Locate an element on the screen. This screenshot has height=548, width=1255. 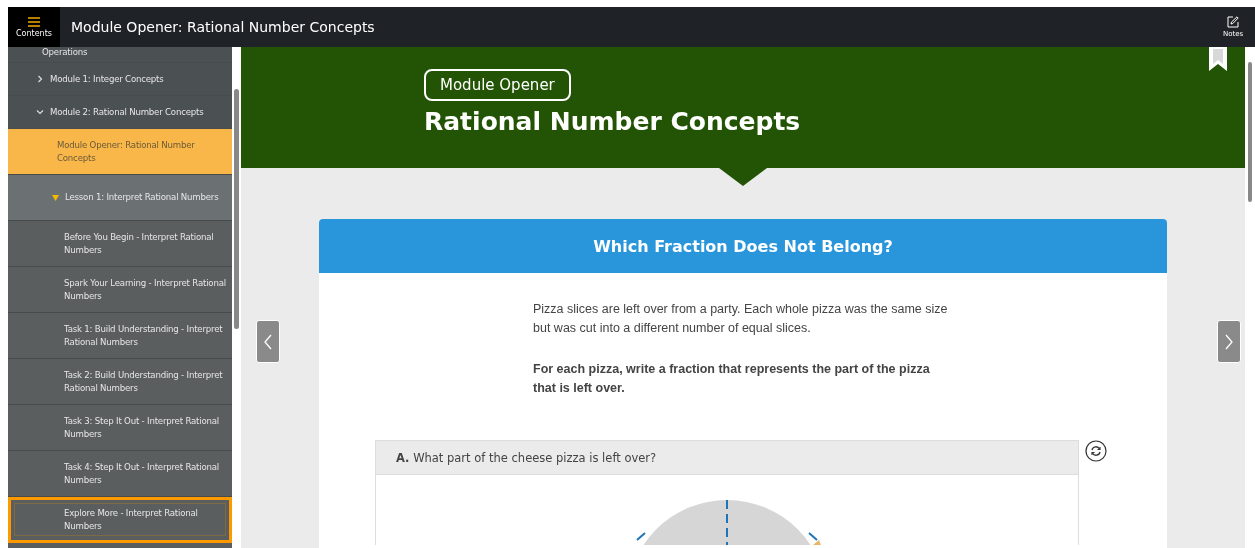
sidebar-item: Module Opener: Rational Number Concepts is located at coordinates (120, 152).